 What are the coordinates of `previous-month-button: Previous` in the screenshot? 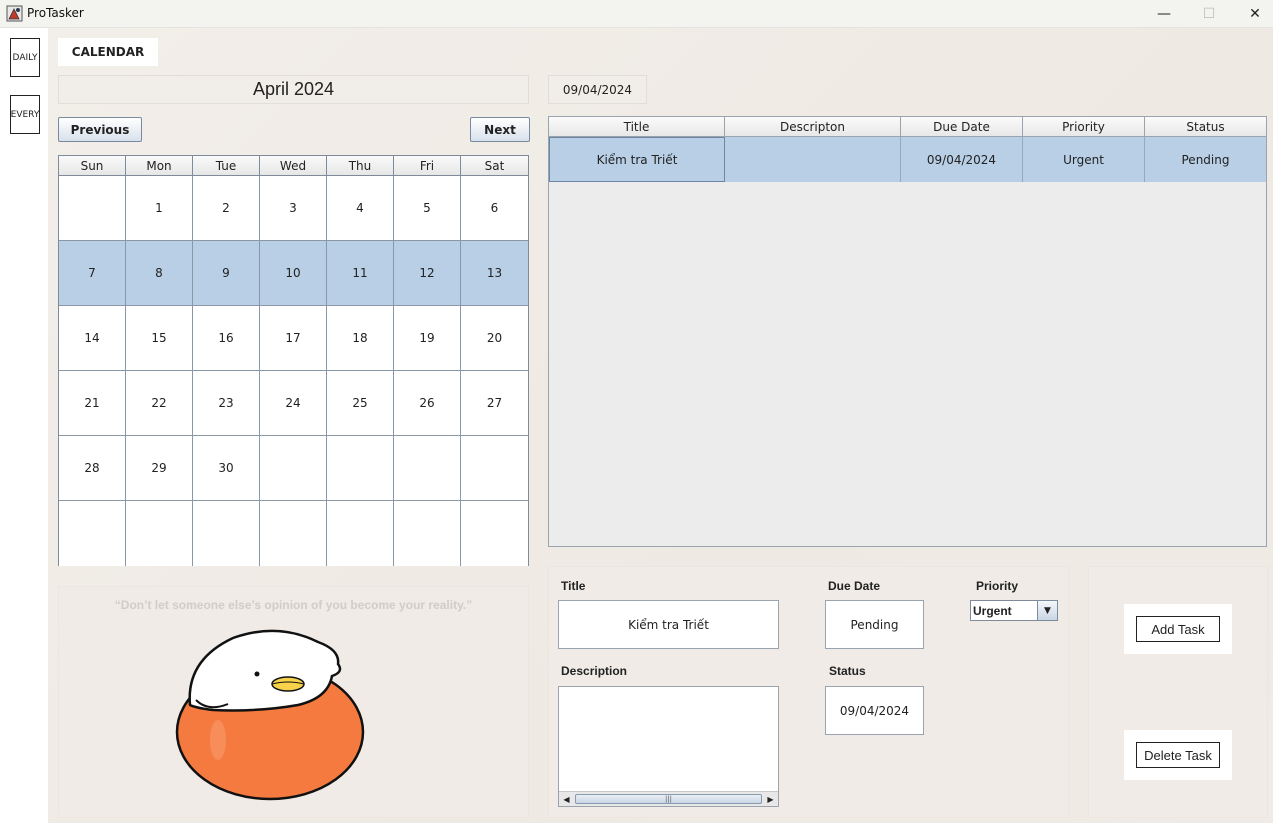 It's located at (100, 129).